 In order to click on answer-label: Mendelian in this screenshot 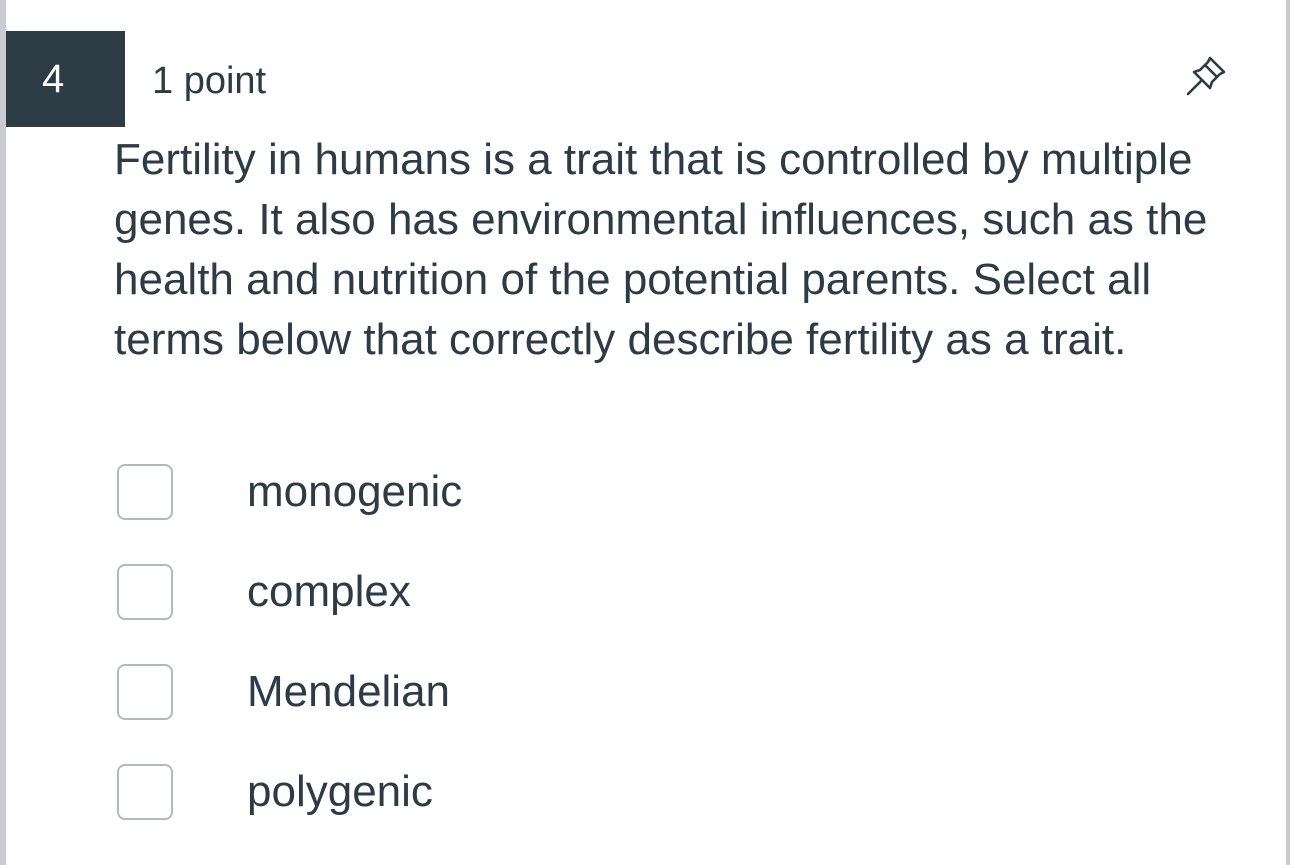, I will do `click(349, 691)`.